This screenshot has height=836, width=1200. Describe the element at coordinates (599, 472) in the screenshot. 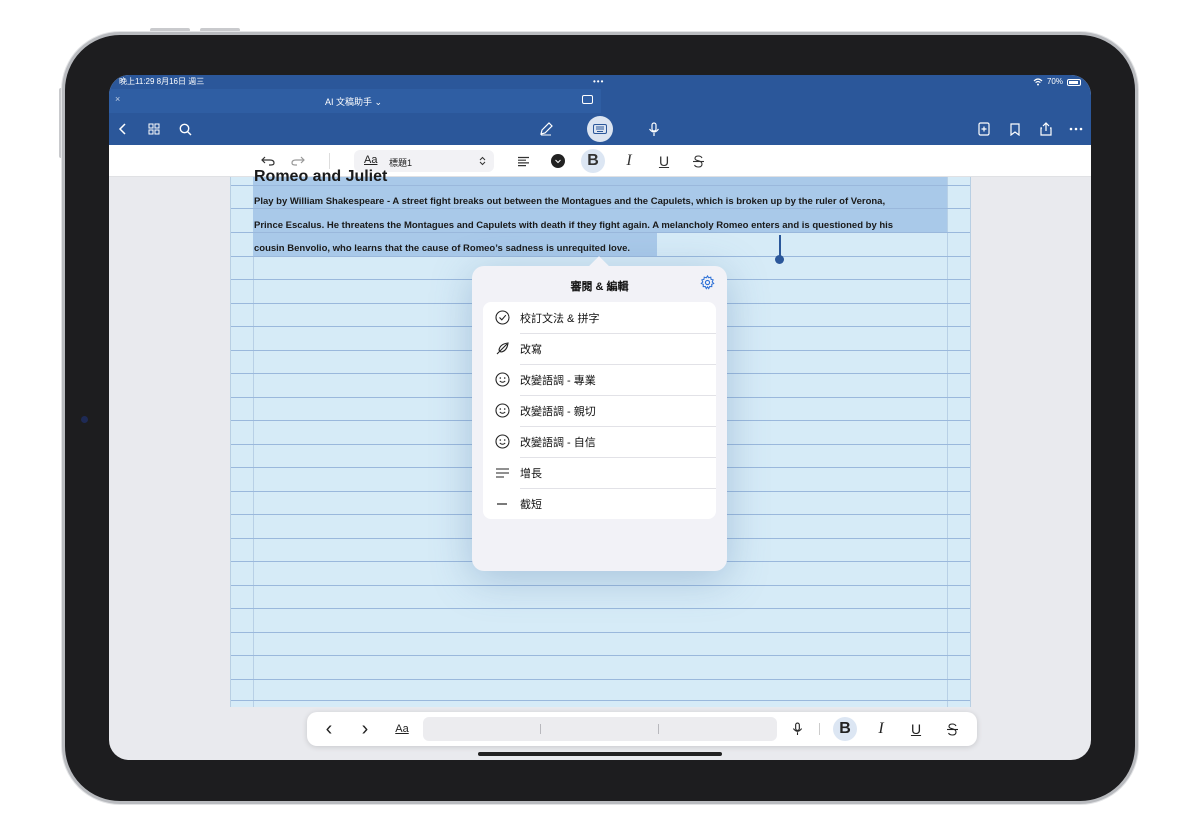

I see `lengthen-item: 增長` at that location.